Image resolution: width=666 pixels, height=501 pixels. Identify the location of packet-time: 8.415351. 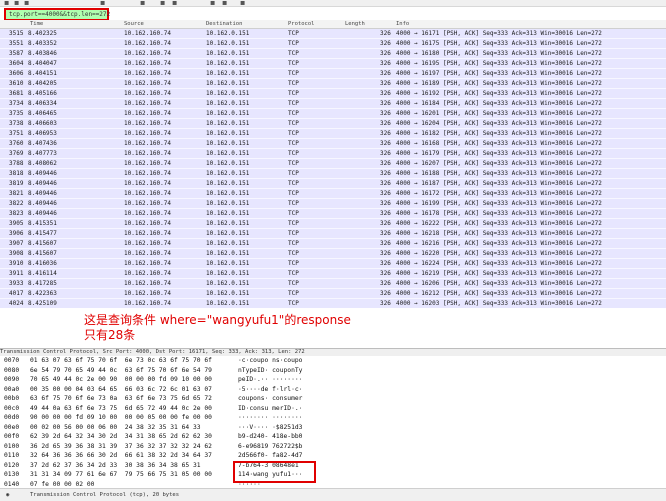
(42, 223).